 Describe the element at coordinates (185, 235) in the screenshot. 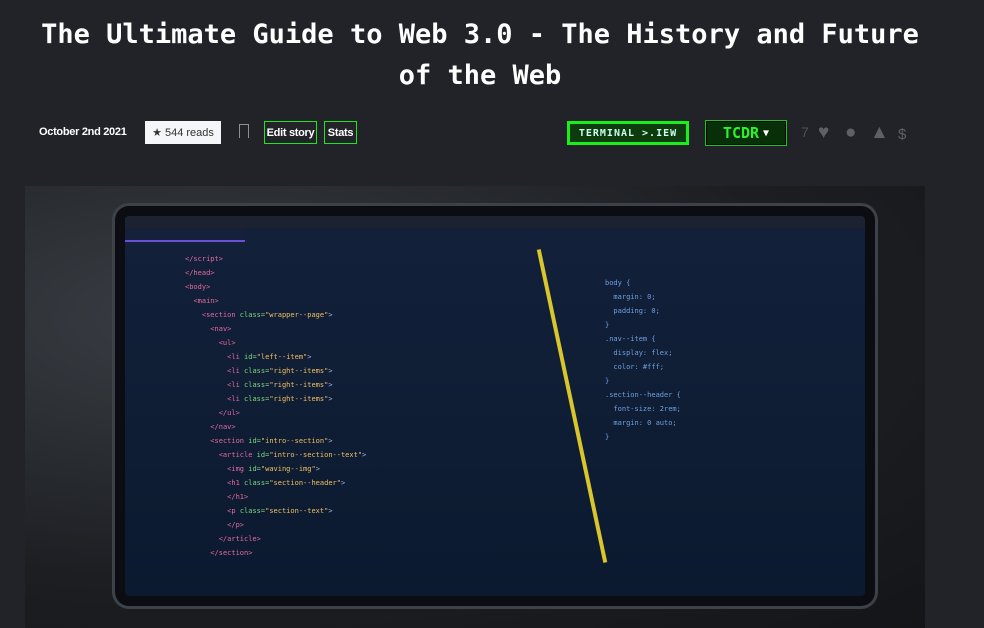

I see `editor-tab` at that location.